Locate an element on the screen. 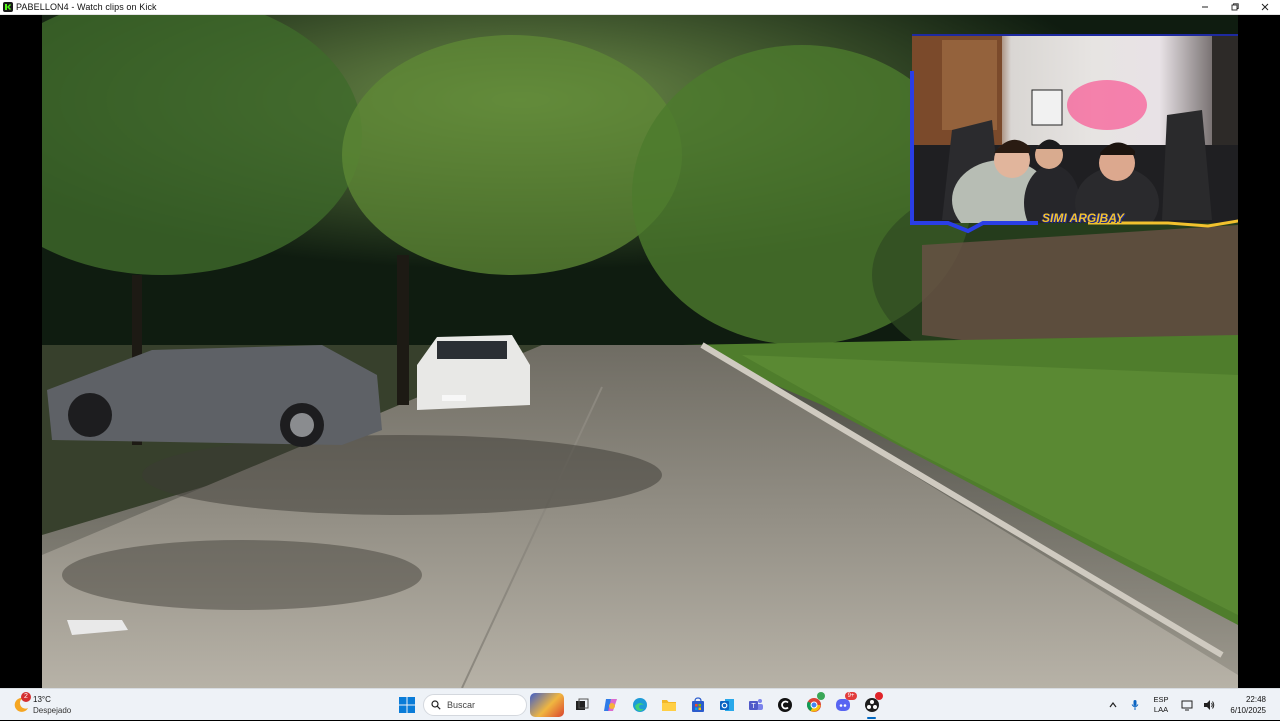 Image resolution: width=1280 pixels, height=721 pixels. outlook-icon is located at coordinates (726, 705).